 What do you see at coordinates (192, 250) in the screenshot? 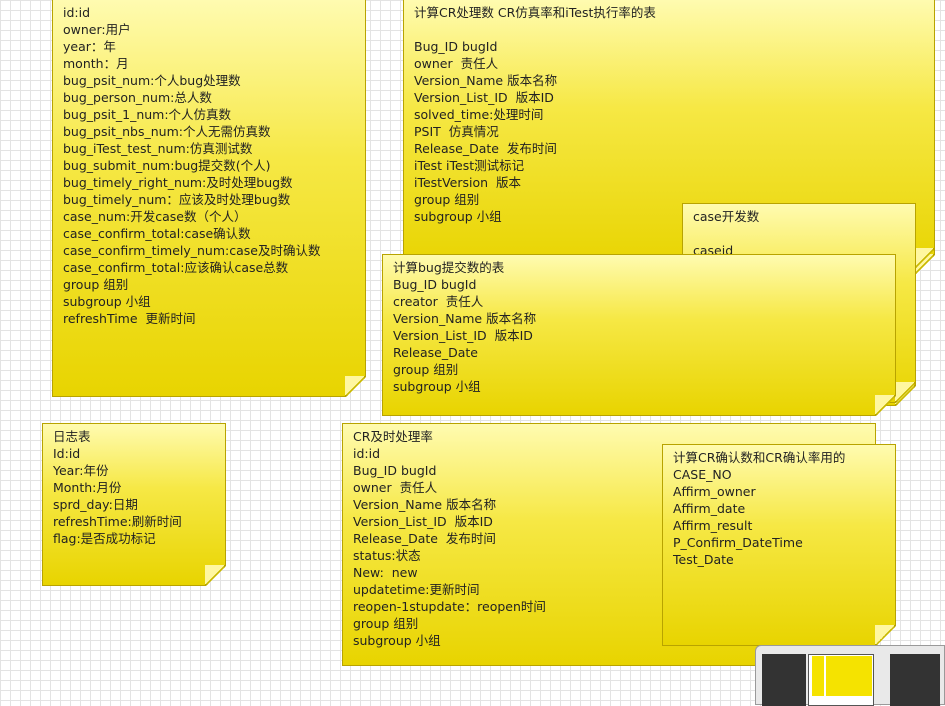
I see `note-field-line: case_confirm_timely_num:case及时确认数` at bounding box center [192, 250].